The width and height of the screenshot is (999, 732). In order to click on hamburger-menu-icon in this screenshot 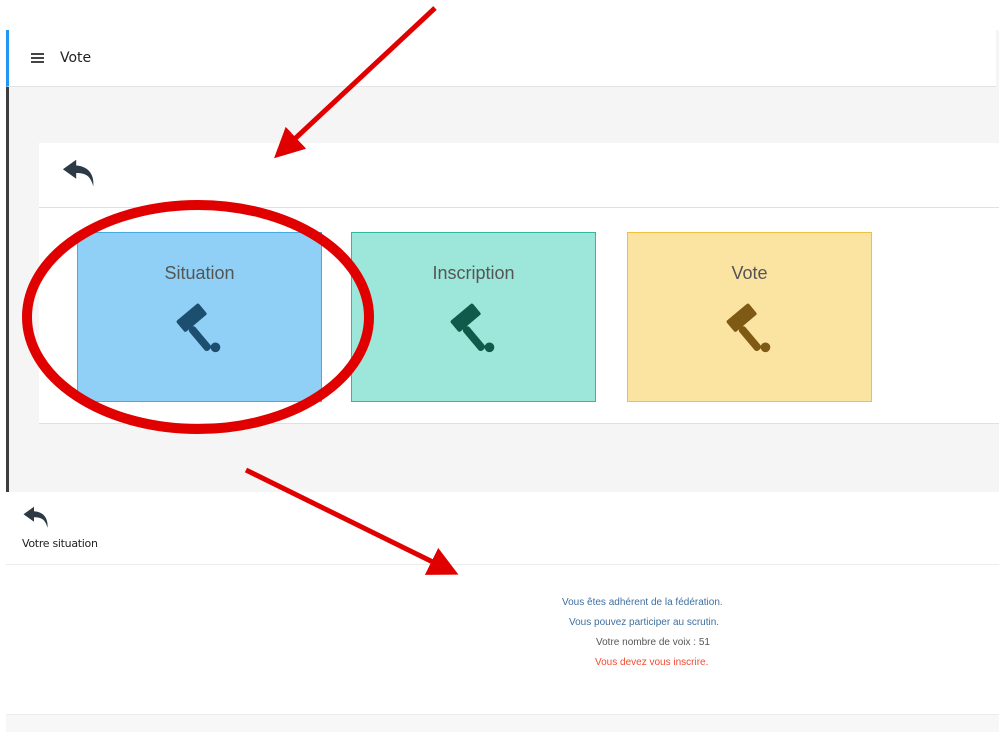, I will do `click(37, 58)`.